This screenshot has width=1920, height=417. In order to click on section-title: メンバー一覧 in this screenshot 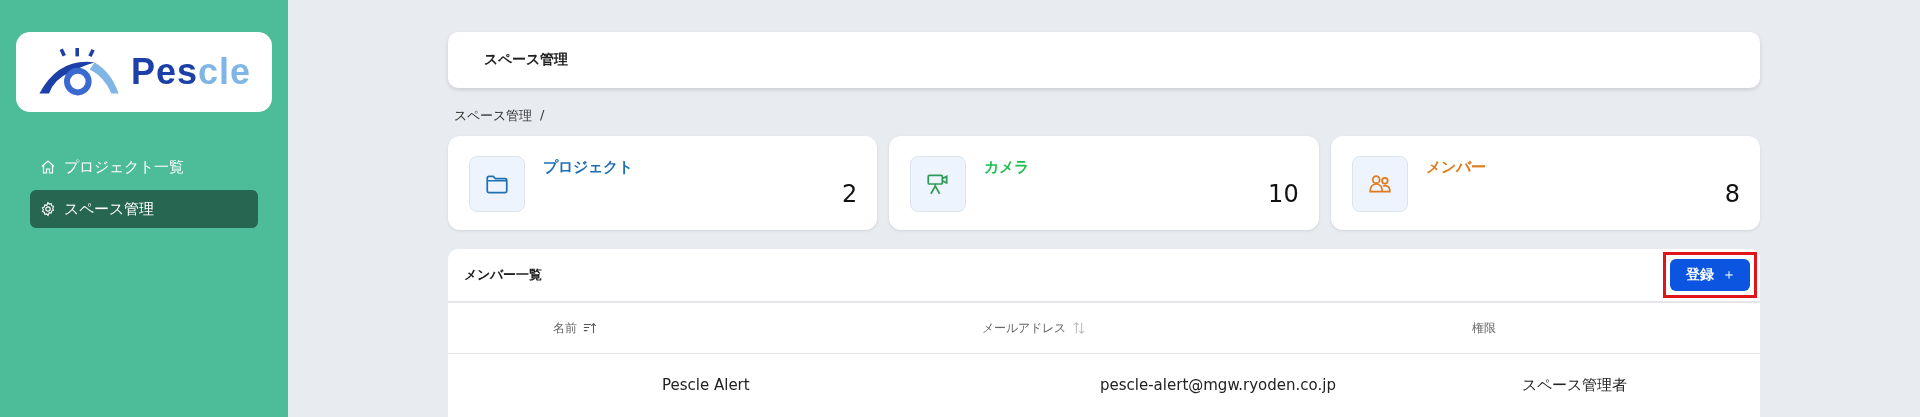, I will do `click(503, 275)`.